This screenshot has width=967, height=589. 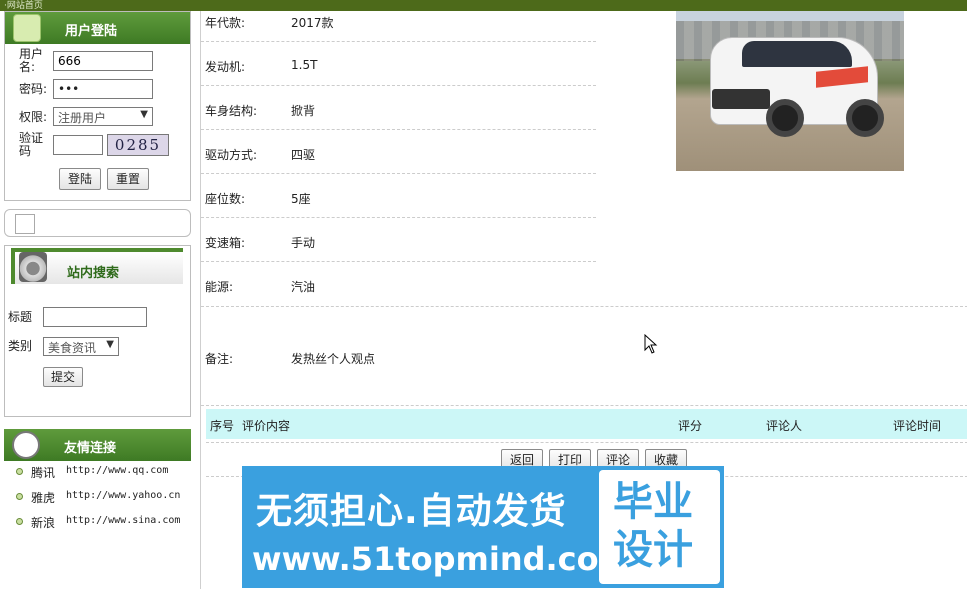 What do you see at coordinates (303, 287) in the screenshot?
I see `detail-value: 汽油` at bounding box center [303, 287].